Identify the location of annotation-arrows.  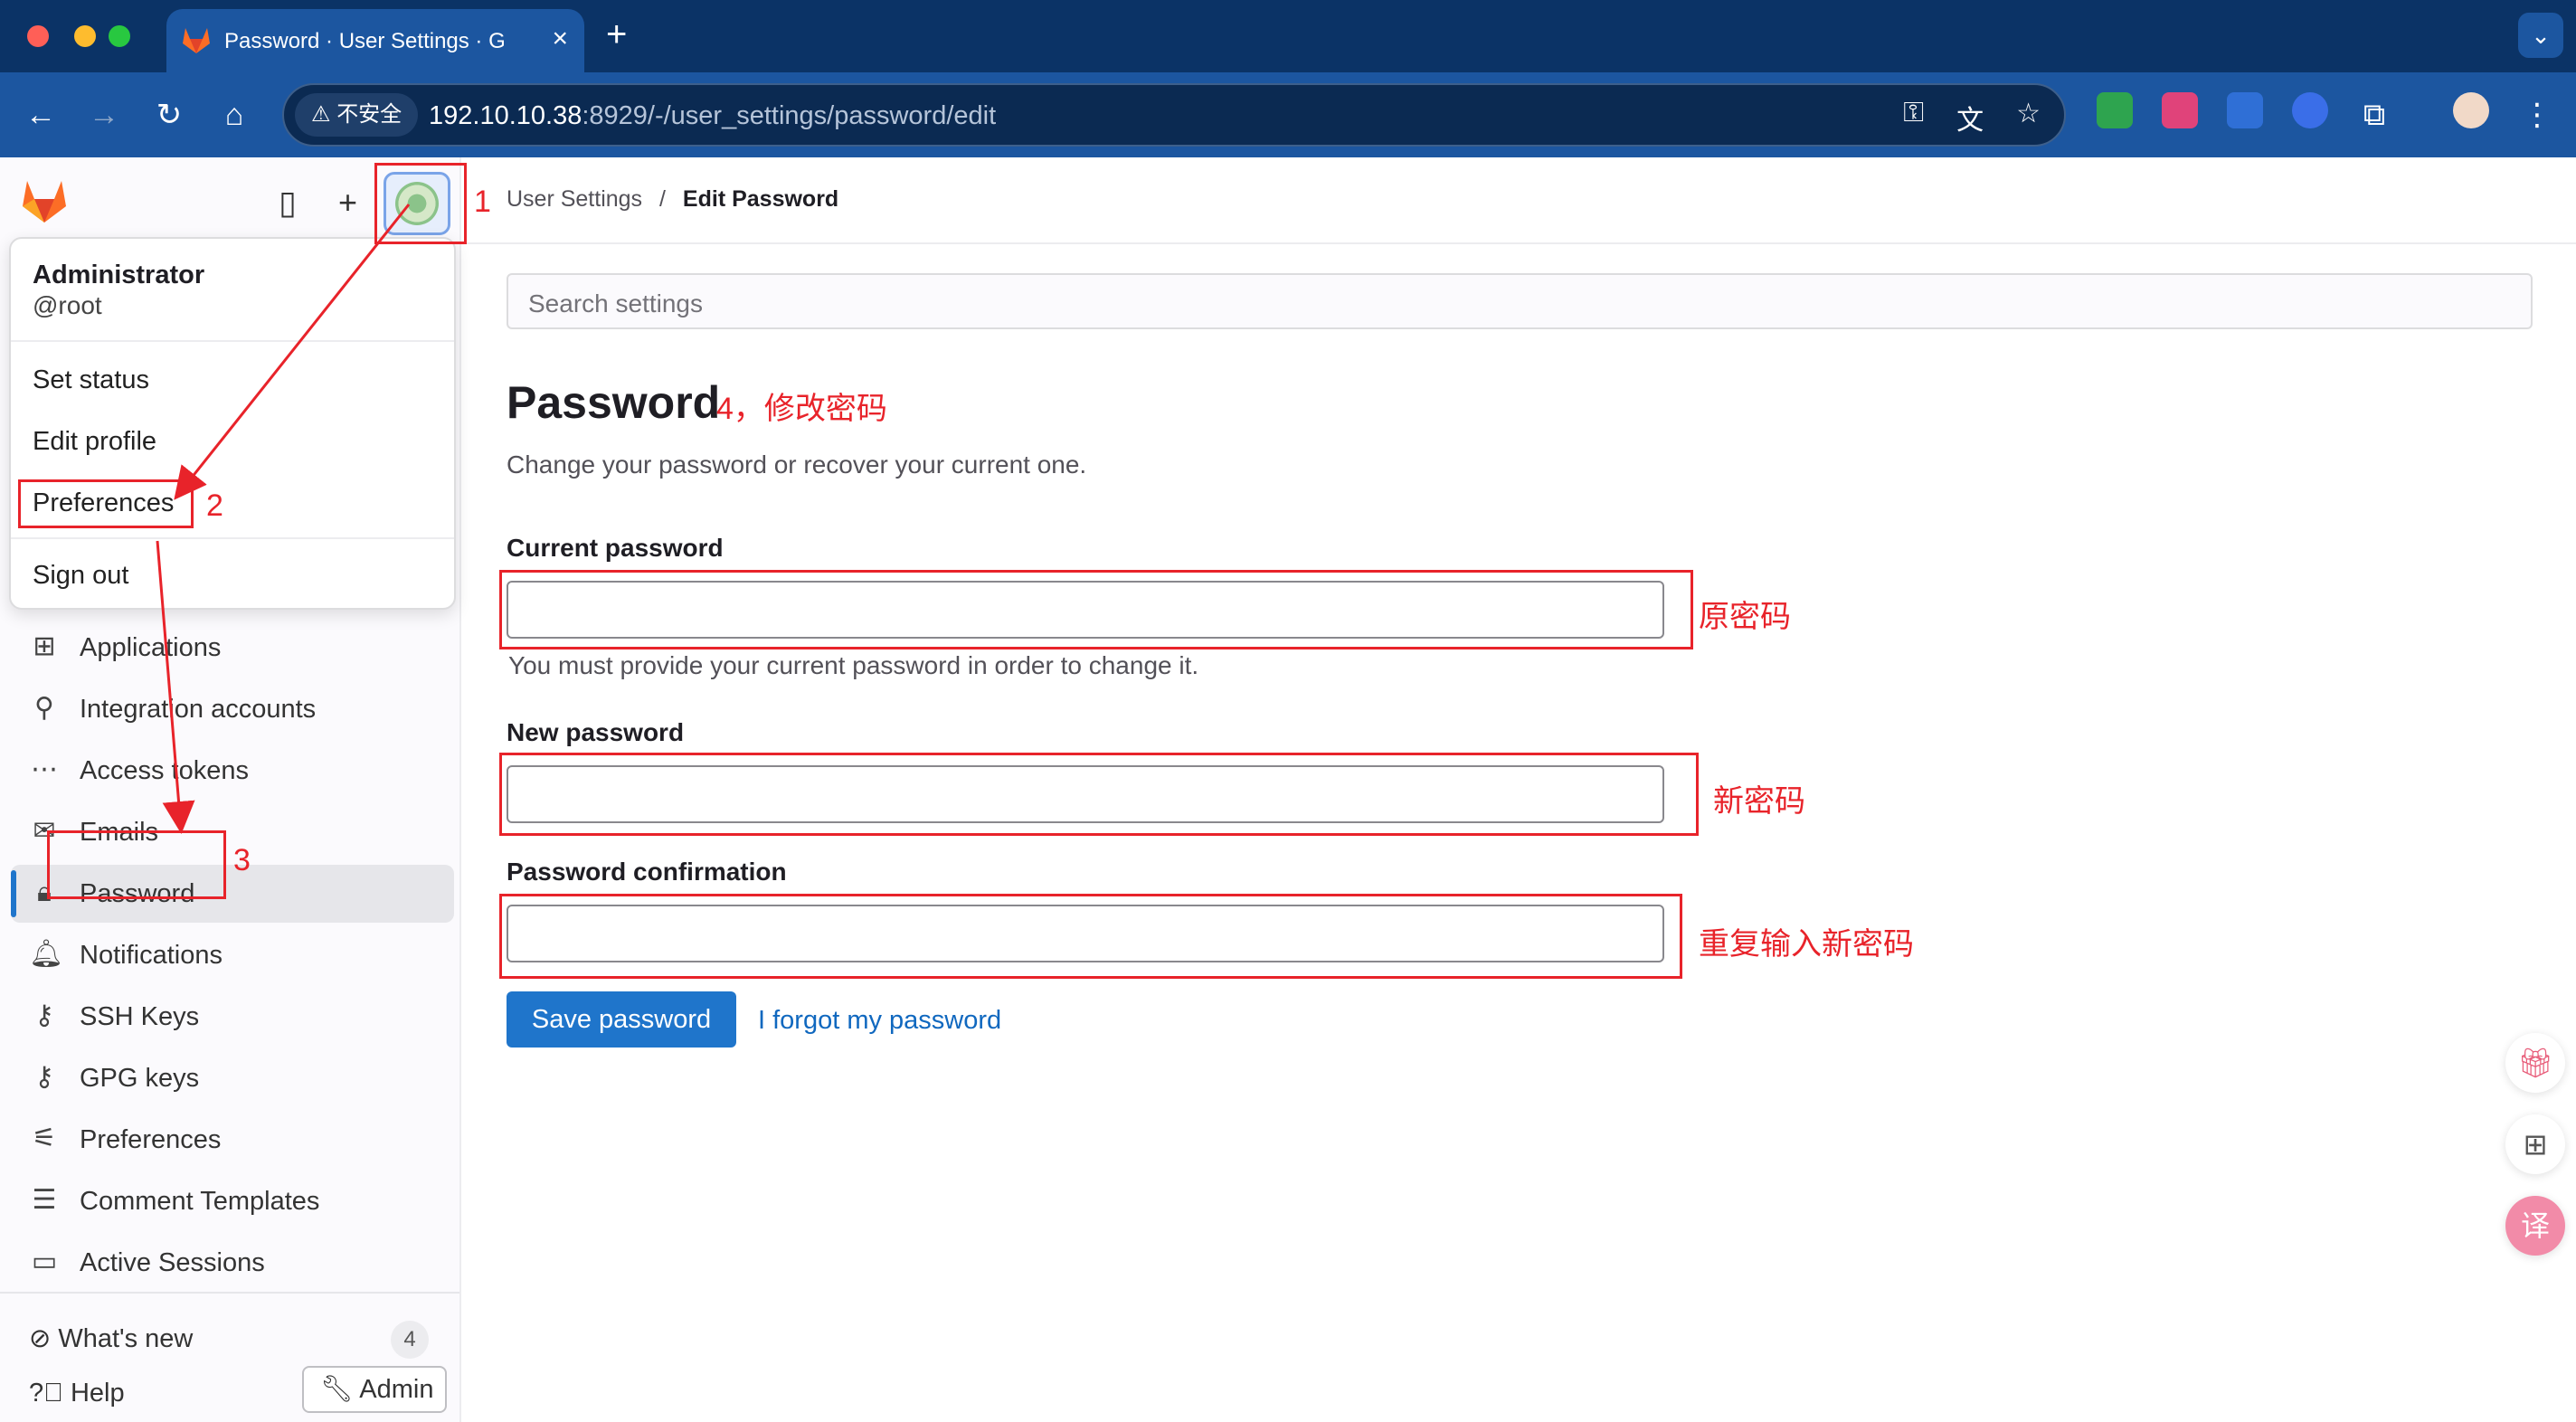
(283, 519).